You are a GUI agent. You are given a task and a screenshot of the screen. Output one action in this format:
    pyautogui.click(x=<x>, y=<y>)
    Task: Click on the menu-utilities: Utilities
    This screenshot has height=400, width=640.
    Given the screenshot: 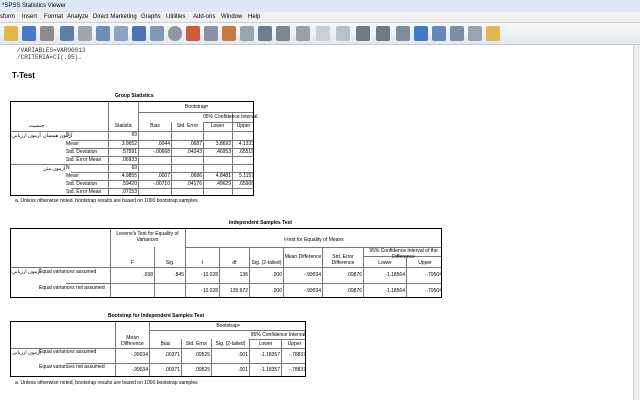 What is the action you would take?
    pyautogui.click(x=175, y=17)
    